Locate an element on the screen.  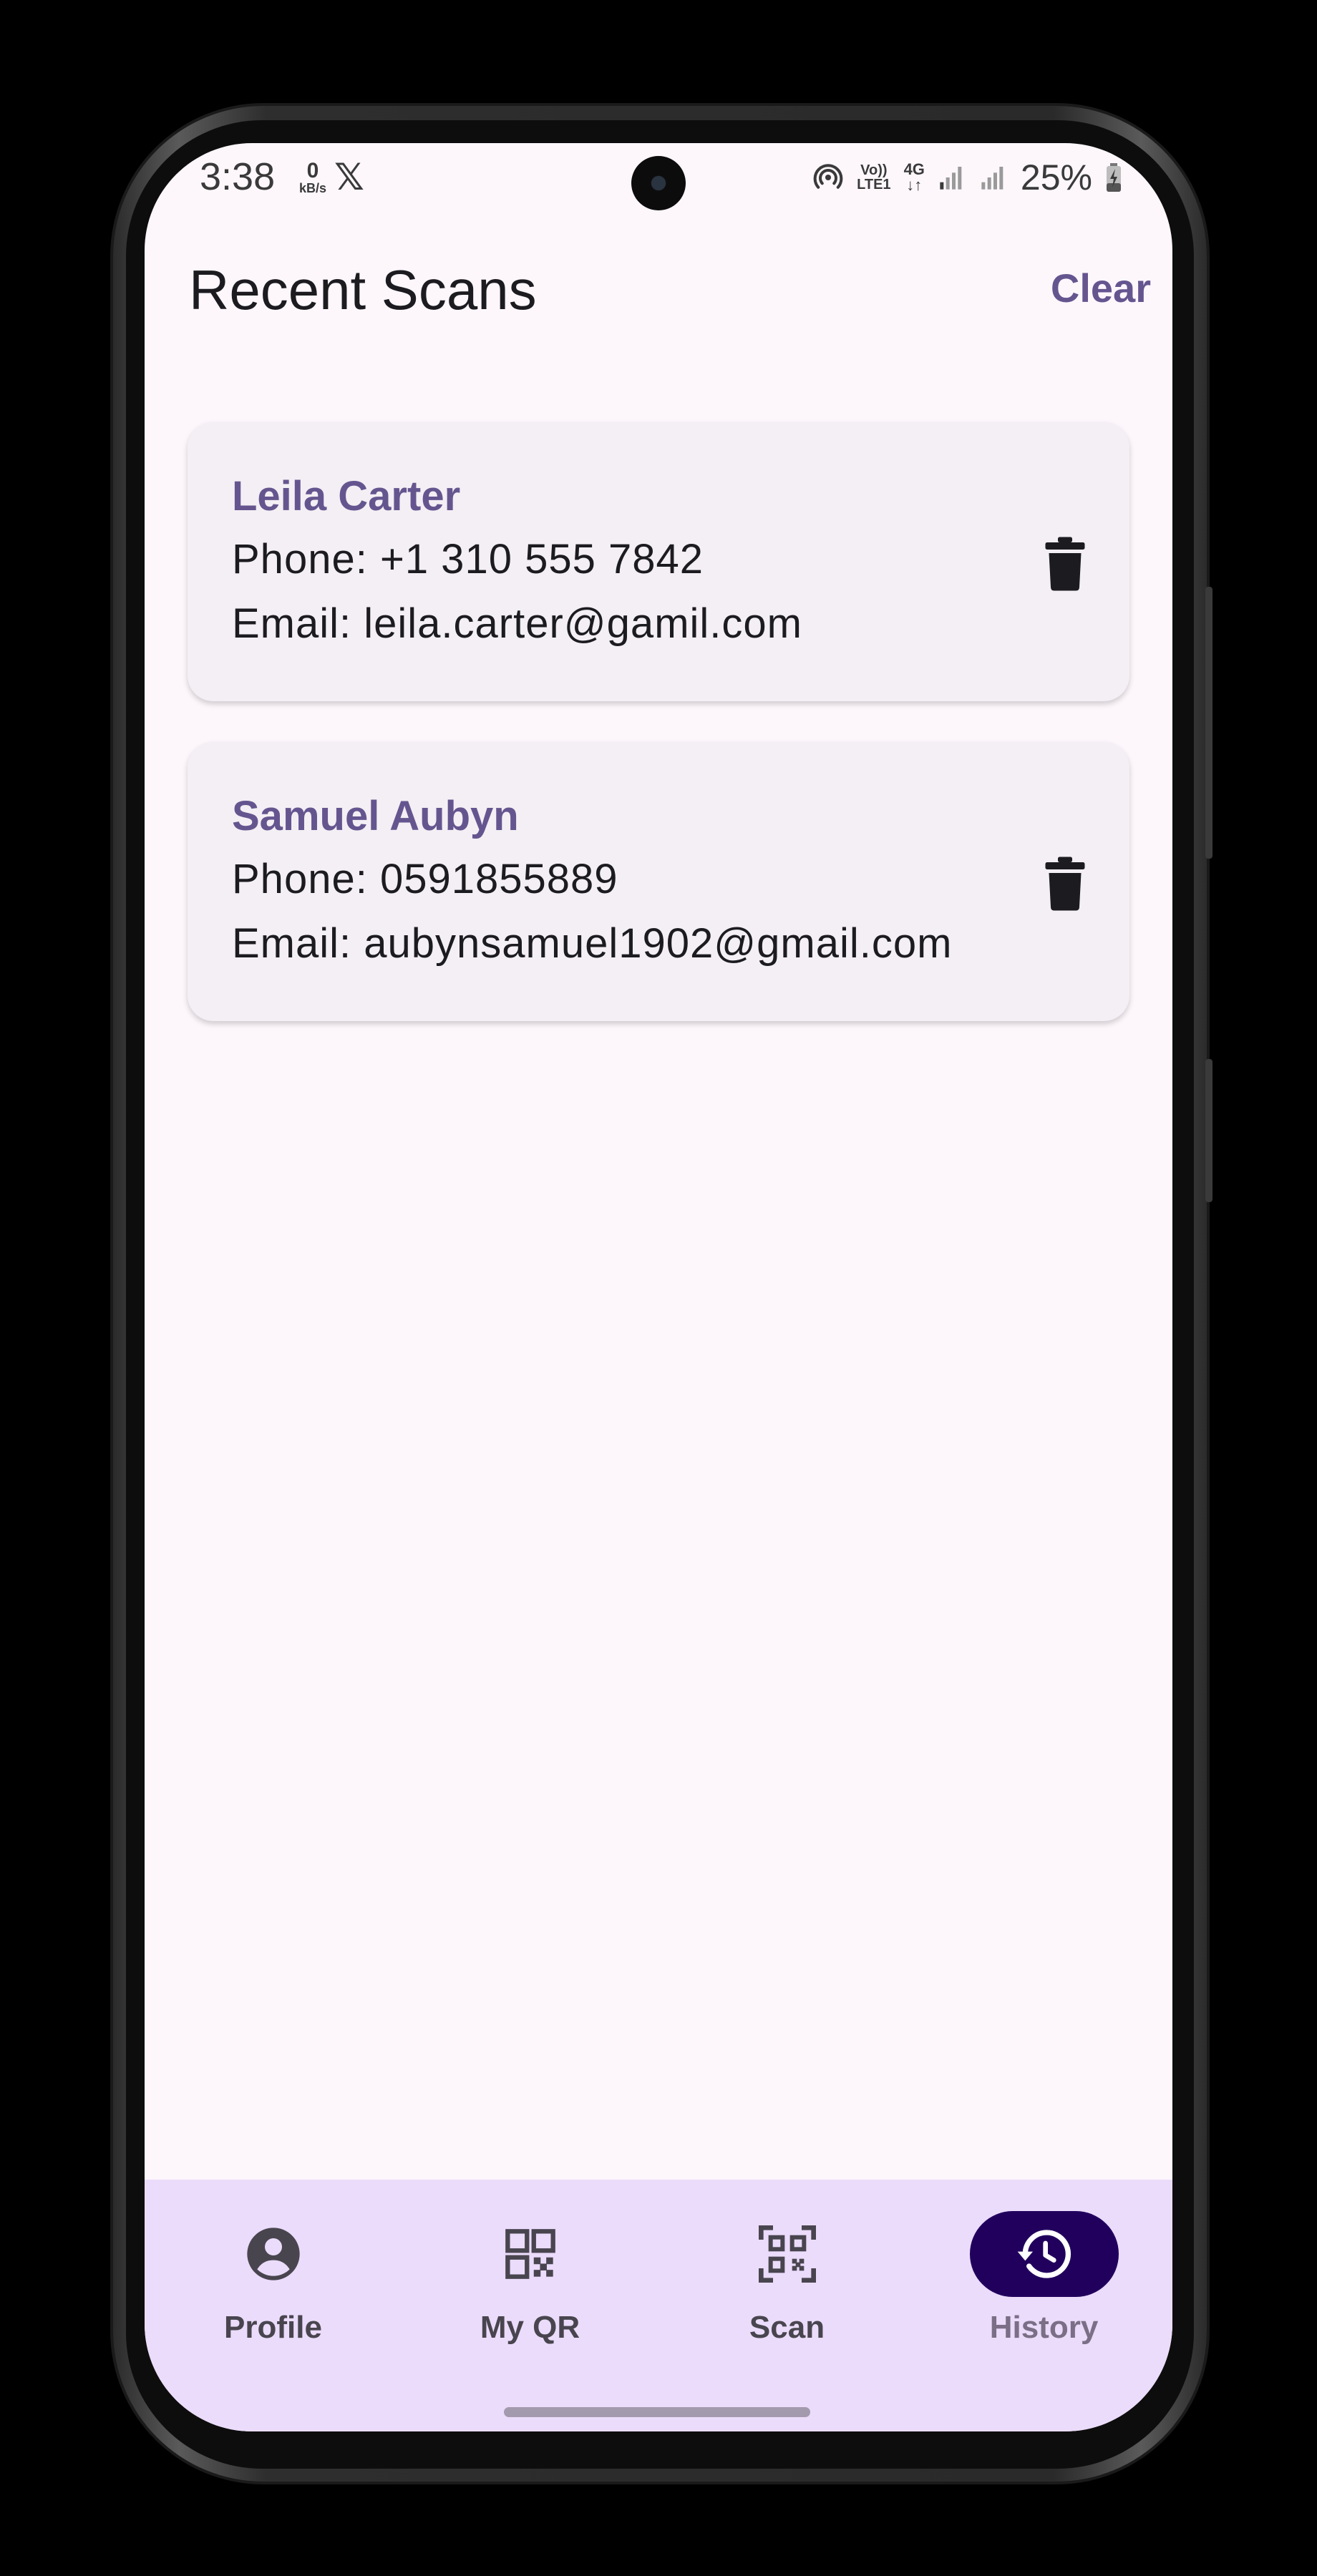
volume-button is located at coordinates (1208, 723).